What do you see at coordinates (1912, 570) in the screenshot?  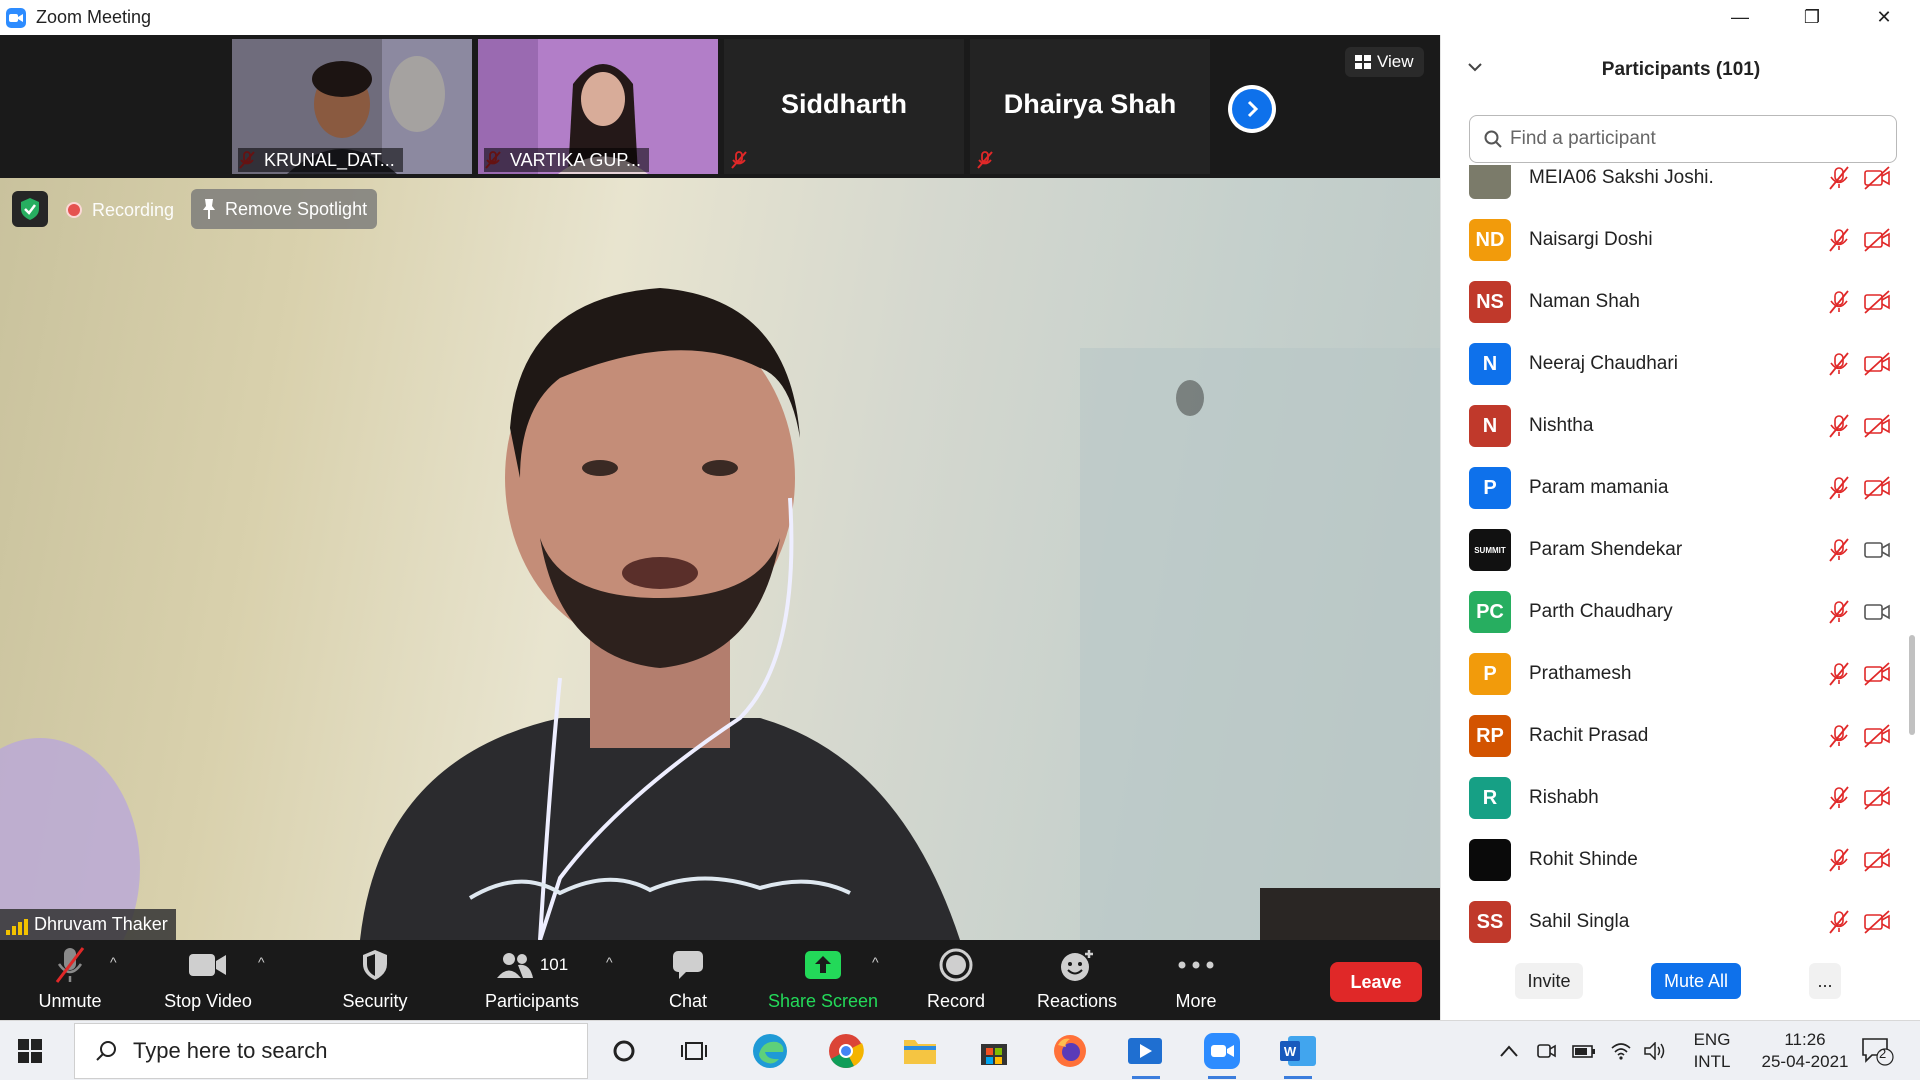 I see `participants-scrollbar` at bounding box center [1912, 570].